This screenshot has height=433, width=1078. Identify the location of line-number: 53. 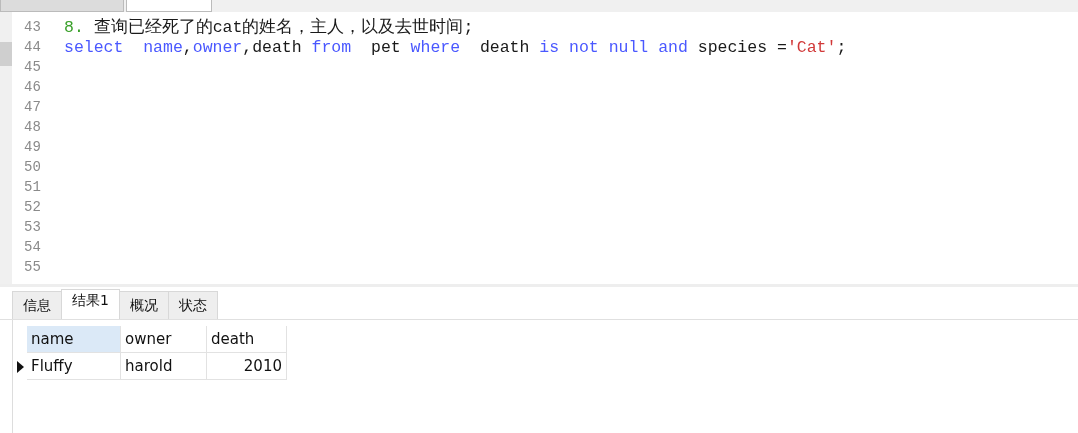
(32, 227).